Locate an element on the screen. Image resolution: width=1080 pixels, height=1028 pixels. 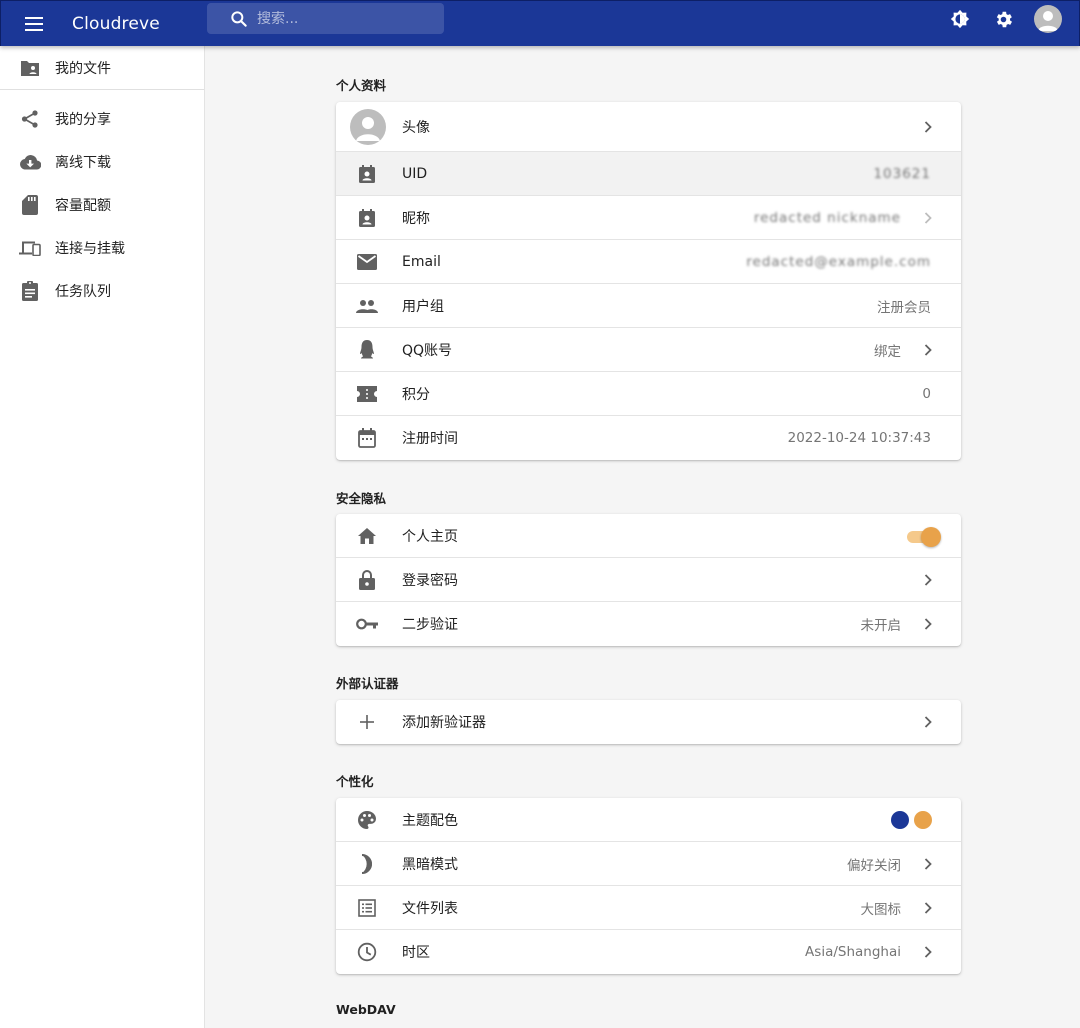
sidebar-item-label: 我的文件 is located at coordinates (83, 69).